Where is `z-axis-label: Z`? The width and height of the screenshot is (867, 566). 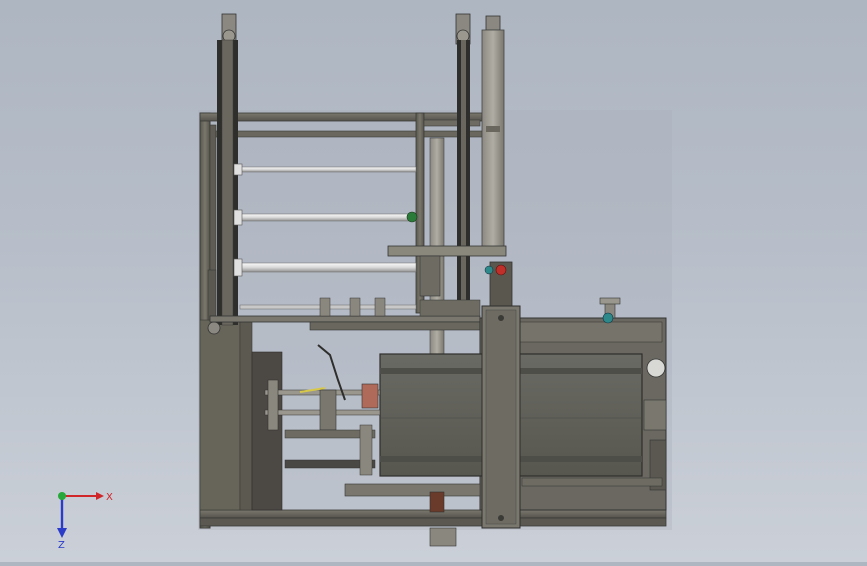
z-axis-label: Z is located at coordinates (61, 544).